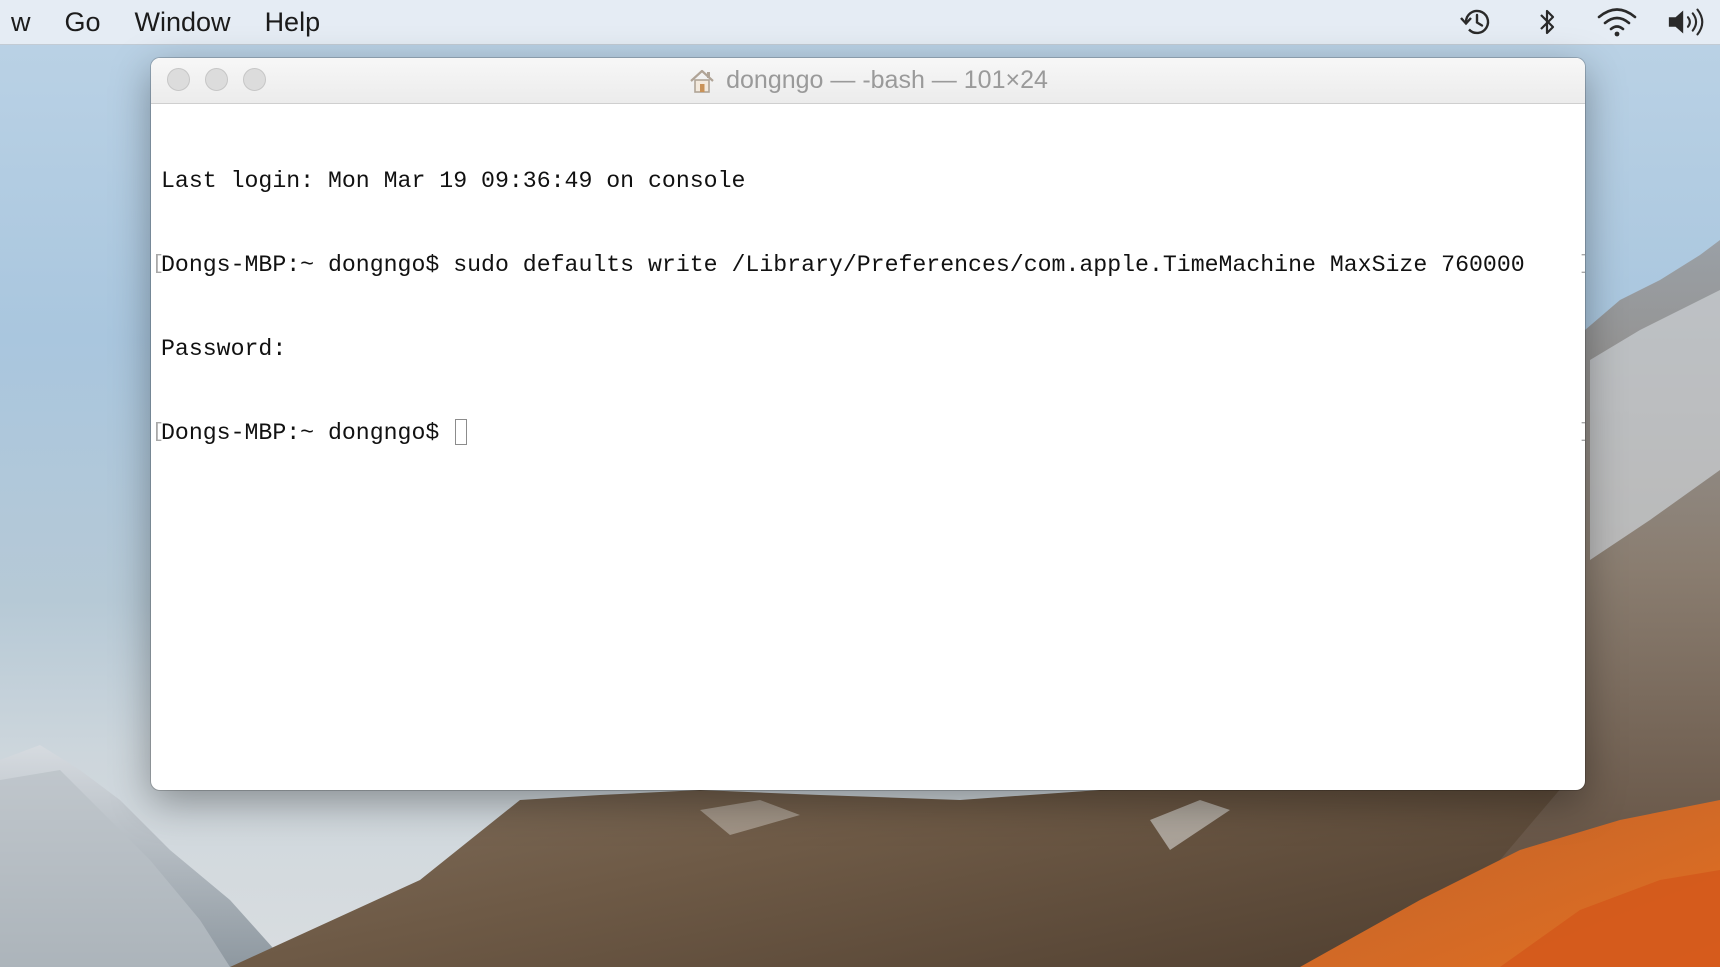  I want to click on home-icon, so click(702, 81).